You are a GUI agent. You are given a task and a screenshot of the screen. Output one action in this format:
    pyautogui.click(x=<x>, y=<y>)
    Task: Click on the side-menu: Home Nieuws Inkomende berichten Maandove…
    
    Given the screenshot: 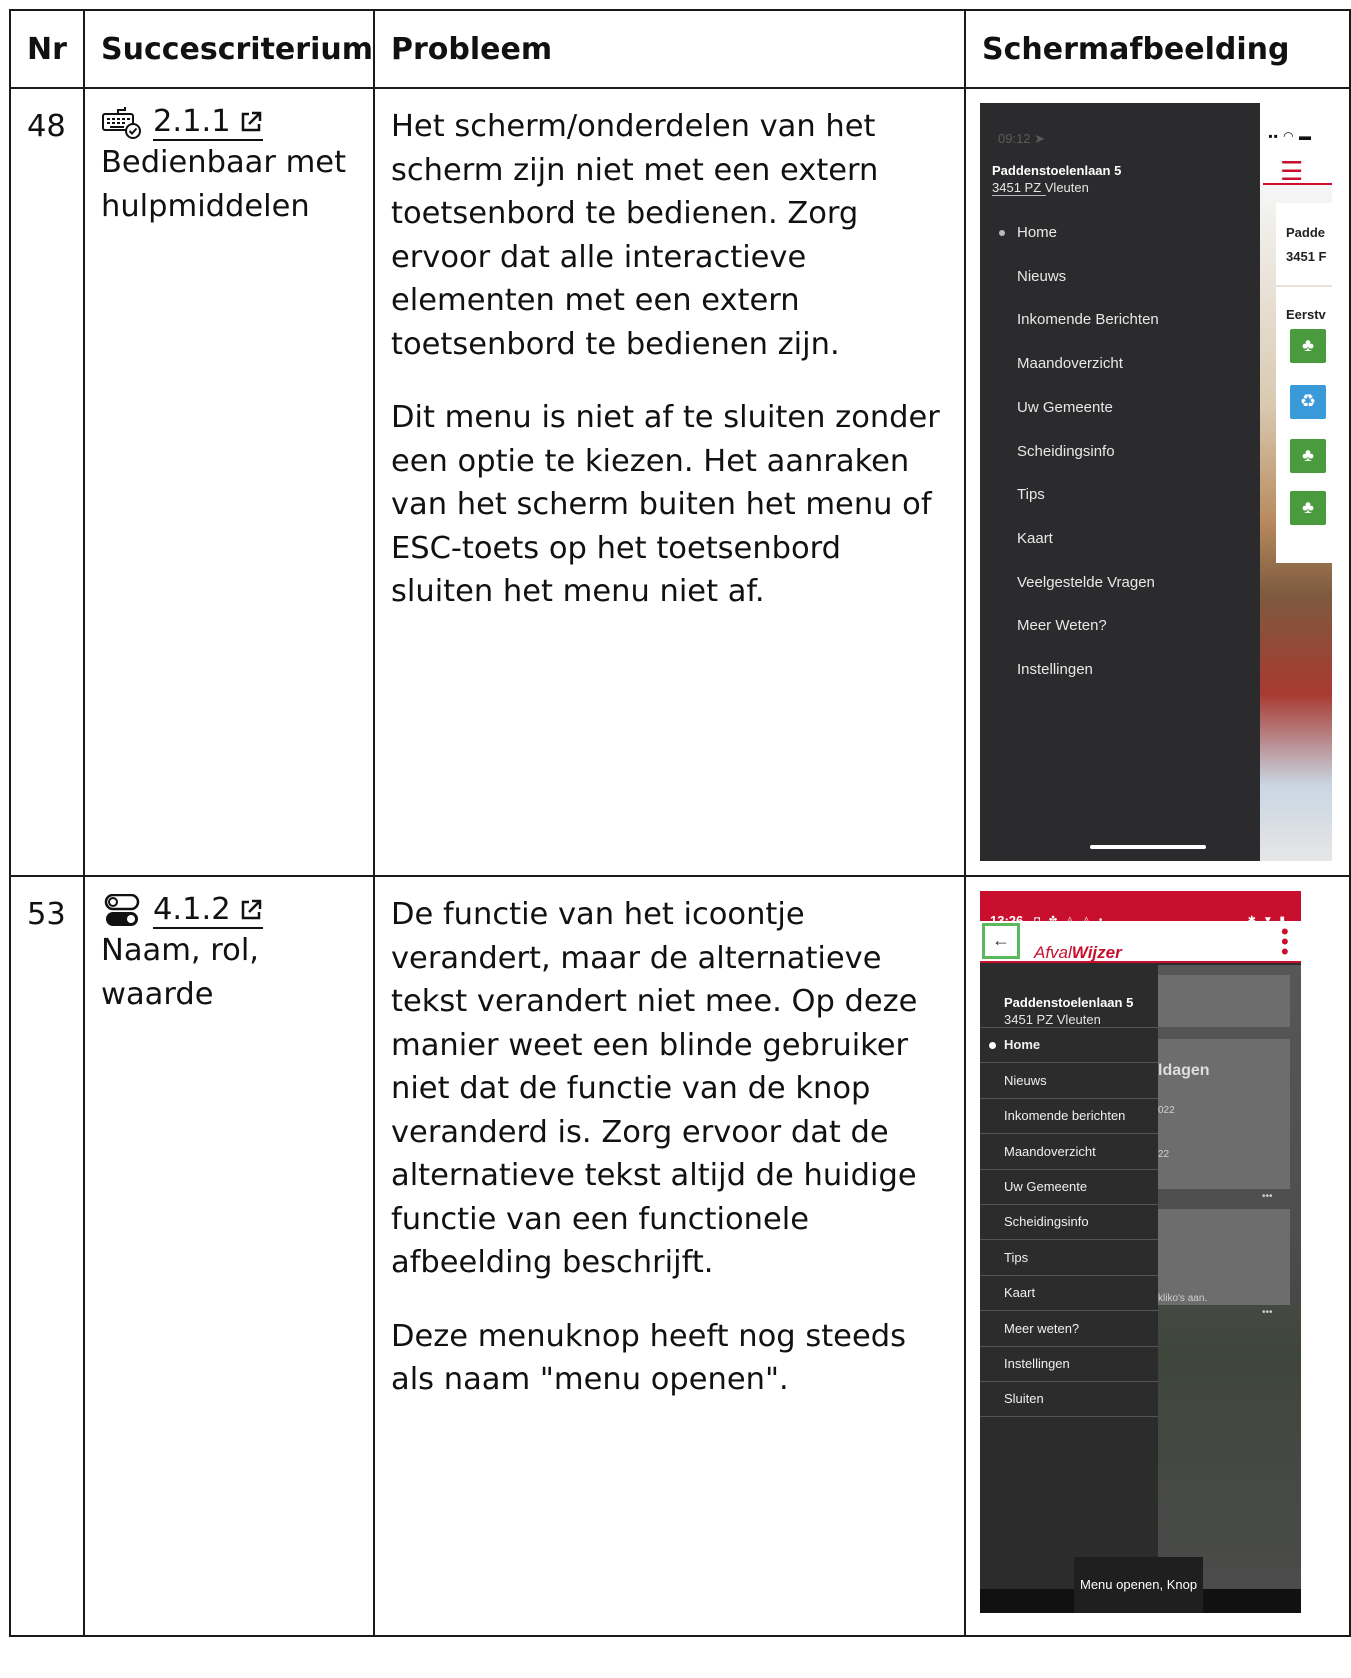 What is the action you would take?
    pyautogui.click(x=1069, y=1222)
    